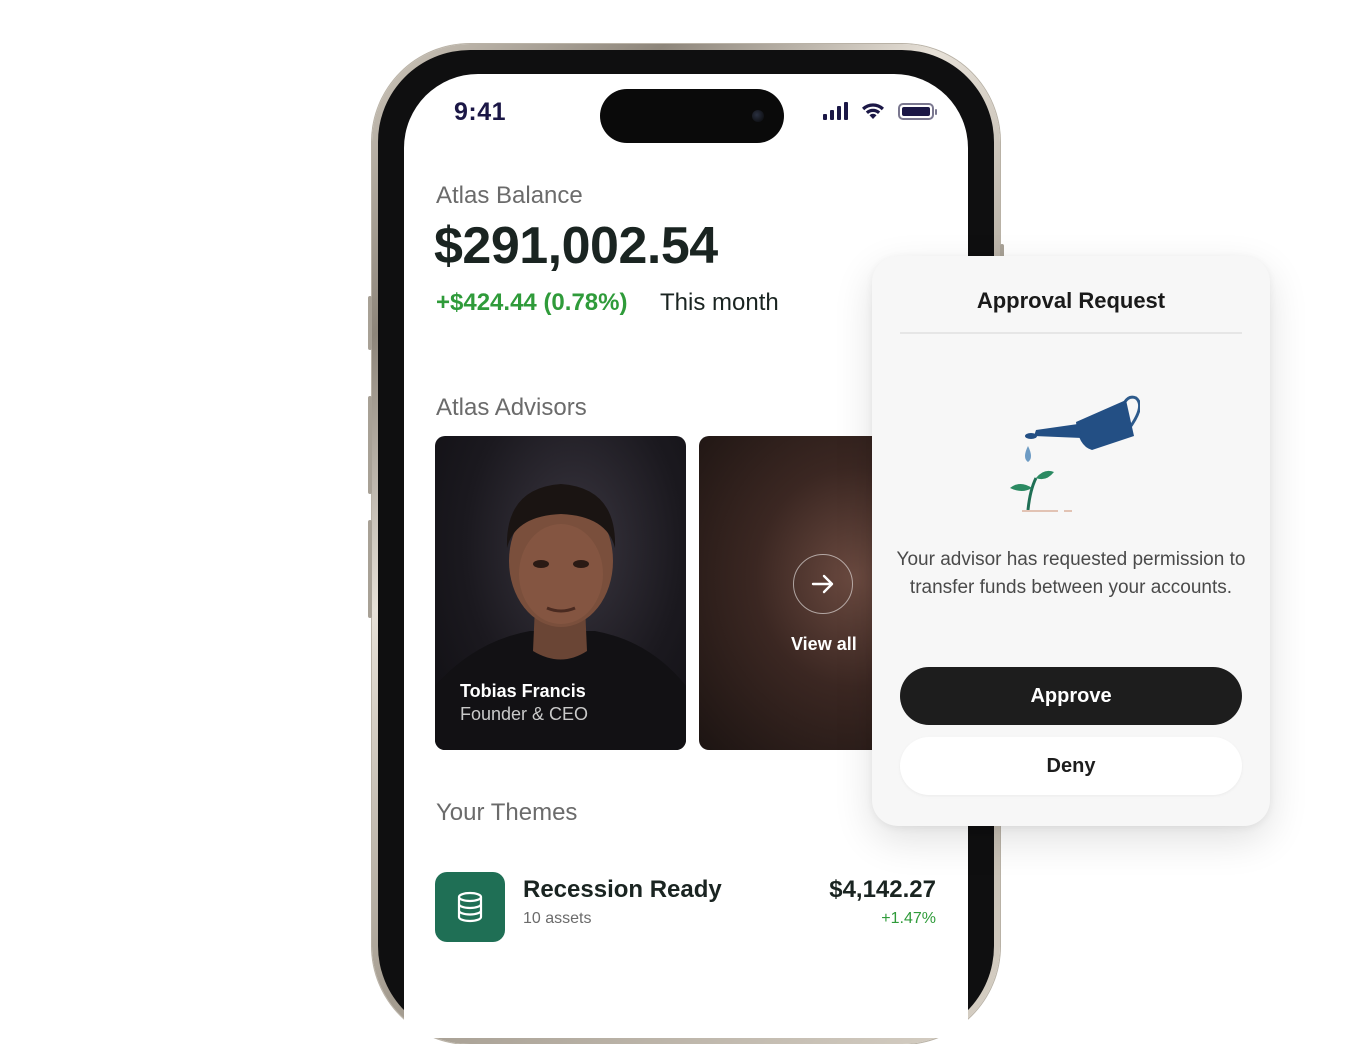 This screenshot has width=1372, height=1044. Describe the element at coordinates (1071, 696) in the screenshot. I see `approve-button: Approve` at that location.